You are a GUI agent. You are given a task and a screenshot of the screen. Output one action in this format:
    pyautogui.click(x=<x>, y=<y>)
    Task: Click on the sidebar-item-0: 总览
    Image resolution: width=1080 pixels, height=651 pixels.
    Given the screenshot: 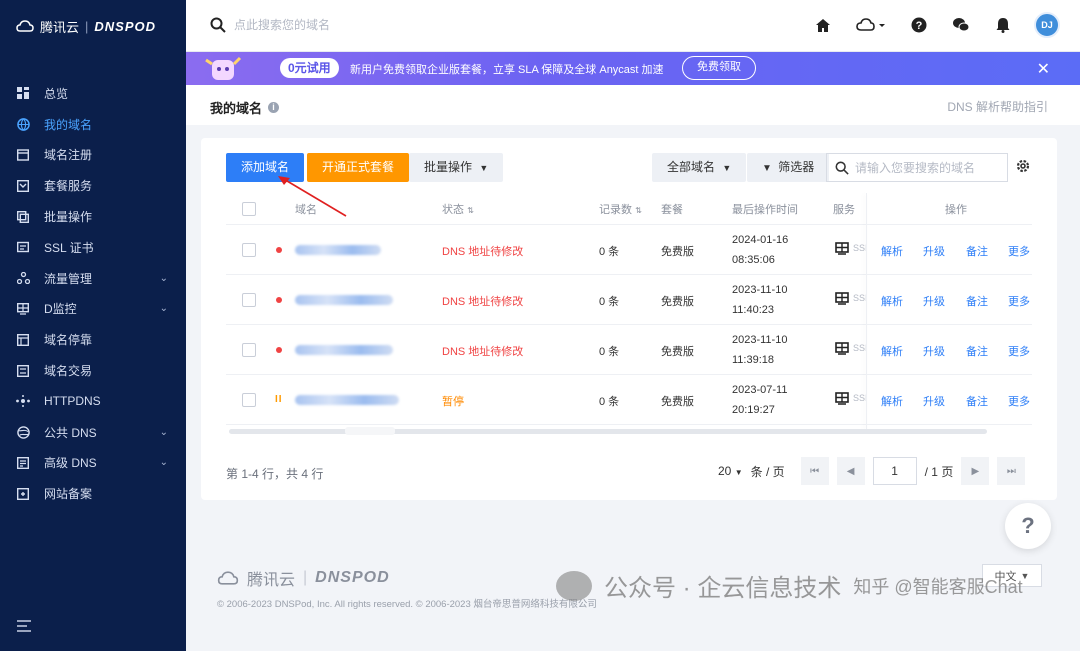 What is the action you would take?
    pyautogui.click(x=93, y=93)
    